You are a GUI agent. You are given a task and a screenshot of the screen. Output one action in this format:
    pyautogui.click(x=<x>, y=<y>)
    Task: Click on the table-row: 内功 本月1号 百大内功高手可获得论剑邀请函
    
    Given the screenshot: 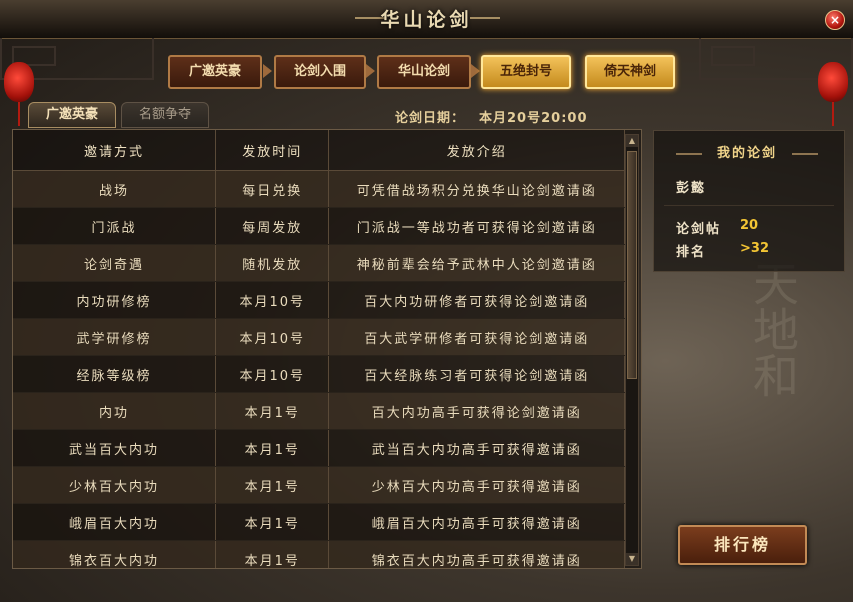 What is the action you would take?
    pyautogui.click(x=319, y=411)
    